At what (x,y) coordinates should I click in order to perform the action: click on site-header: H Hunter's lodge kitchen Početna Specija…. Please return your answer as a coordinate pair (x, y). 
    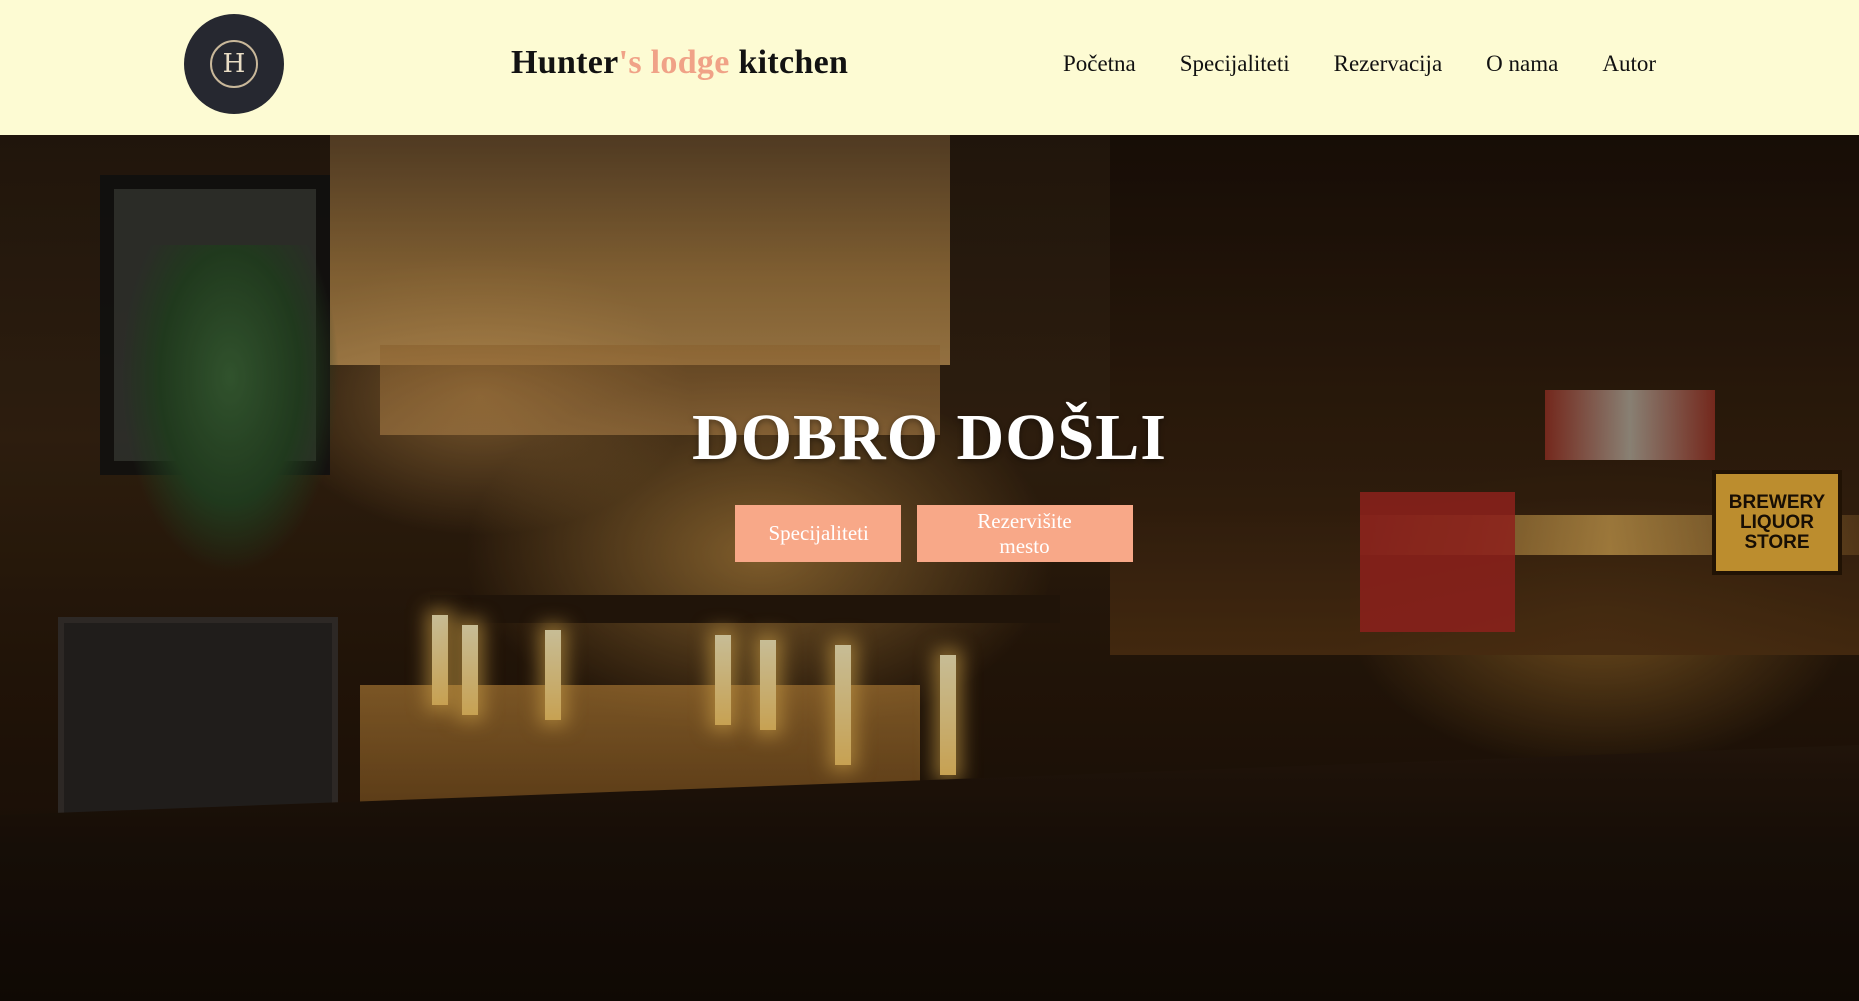
    Looking at the image, I should click on (929, 67).